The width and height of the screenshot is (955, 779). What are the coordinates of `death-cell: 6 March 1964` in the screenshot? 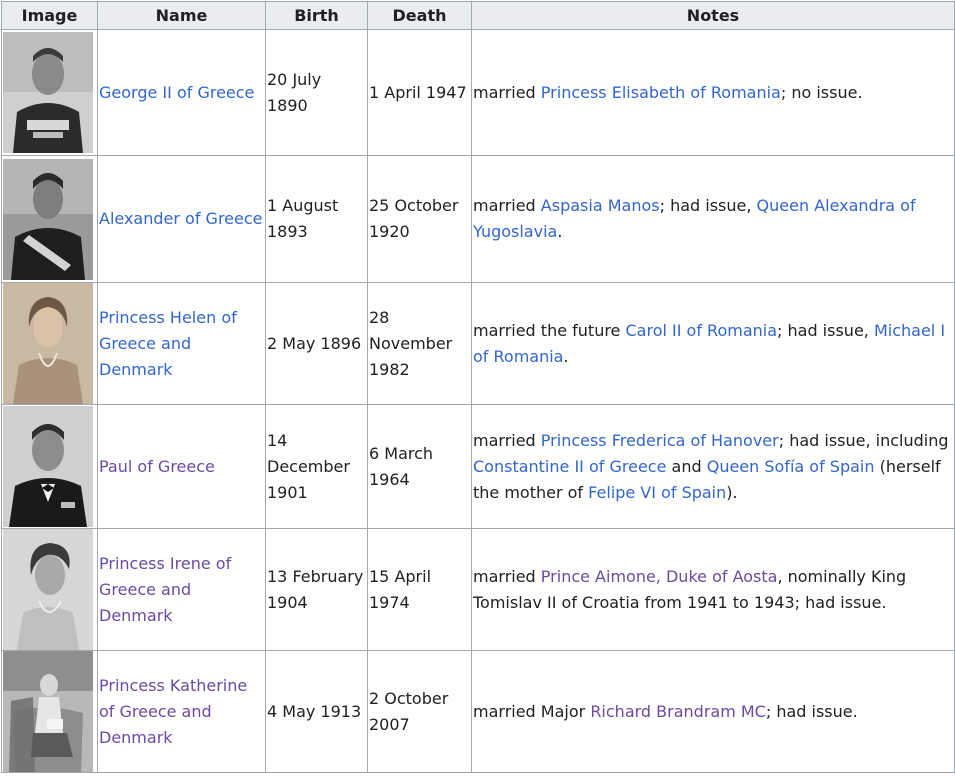 It's located at (419, 466).